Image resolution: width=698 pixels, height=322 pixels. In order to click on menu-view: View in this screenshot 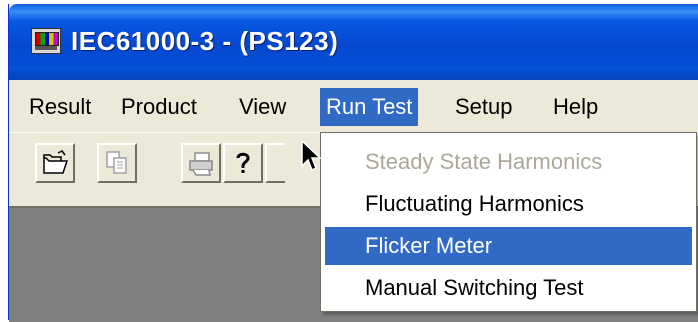, I will do `click(262, 107)`.